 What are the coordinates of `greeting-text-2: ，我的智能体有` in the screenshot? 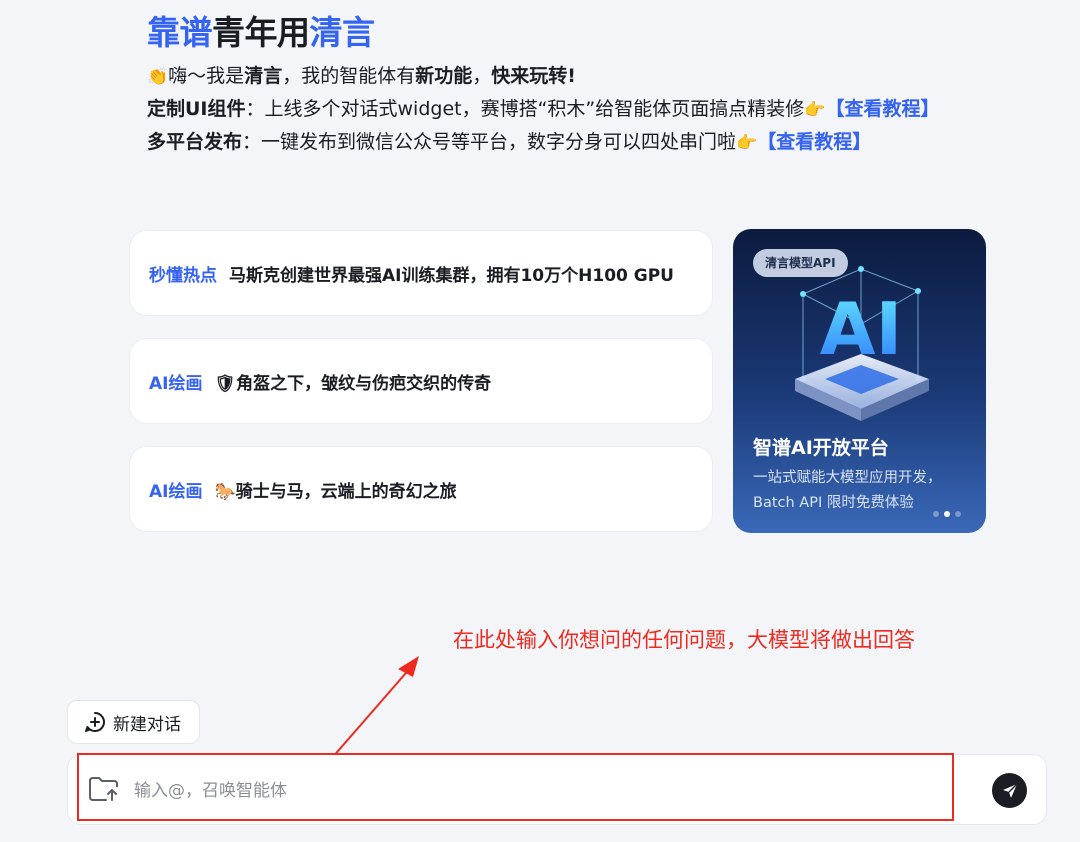 It's located at (349, 76).